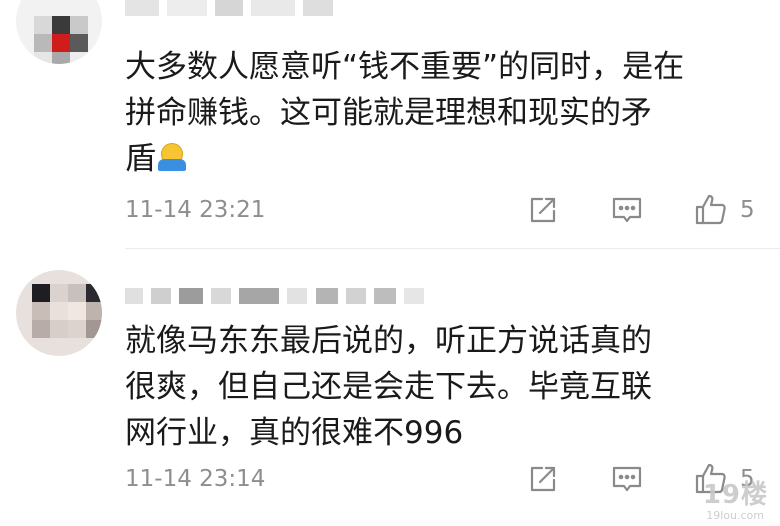  What do you see at coordinates (747, 210) in the screenshot?
I see `like-count: 5` at bounding box center [747, 210].